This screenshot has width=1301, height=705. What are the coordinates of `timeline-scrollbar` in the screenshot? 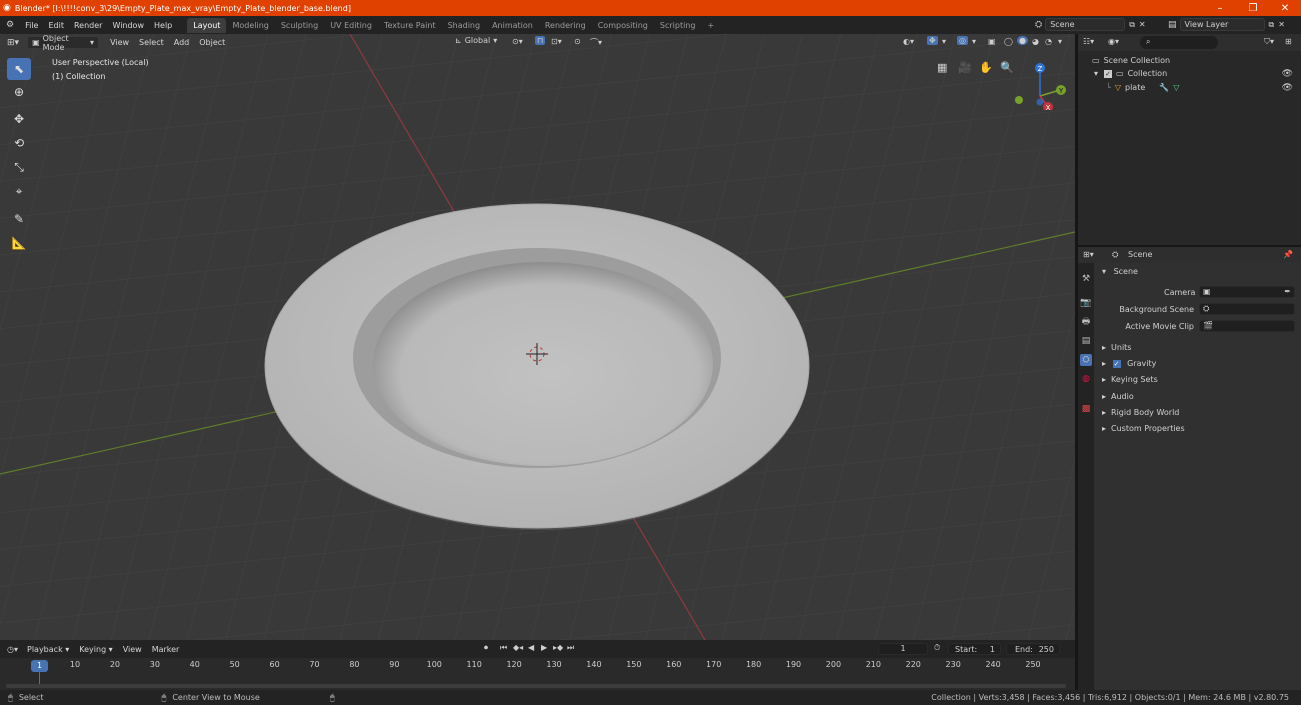 It's located at (536, 686).